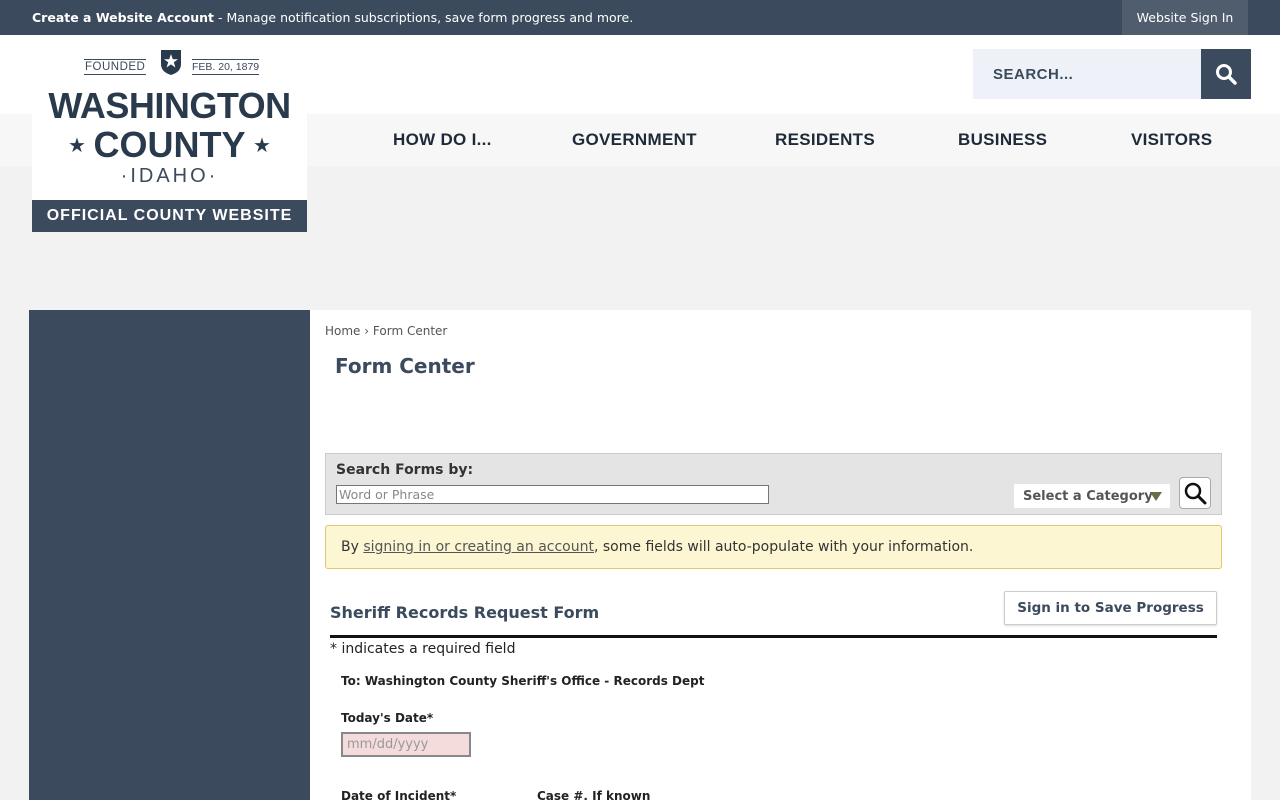 The image size is (1280, 800). Describe the element at coordinates (410, 331) in the screenshot. I see `breadcrumb-current: Form Center` at that location.